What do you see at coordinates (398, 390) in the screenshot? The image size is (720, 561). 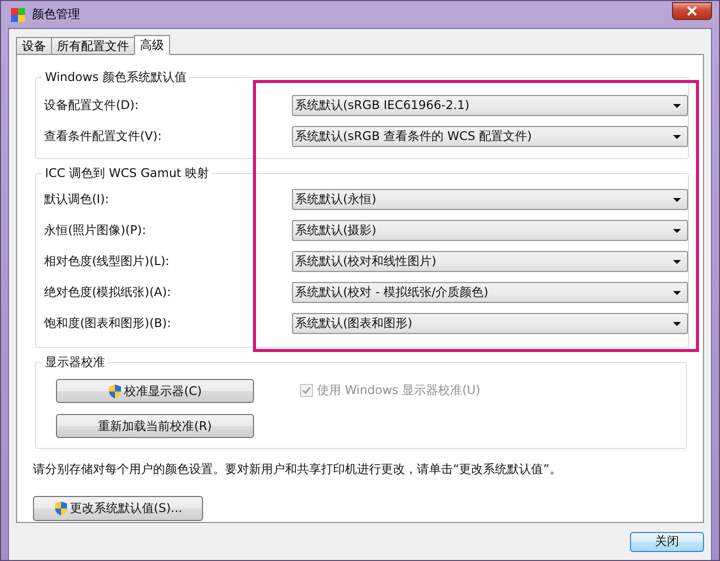 I see `checkbox-label: 使用 Windows 显示器校准(U)` at bounding box center [398, 390].